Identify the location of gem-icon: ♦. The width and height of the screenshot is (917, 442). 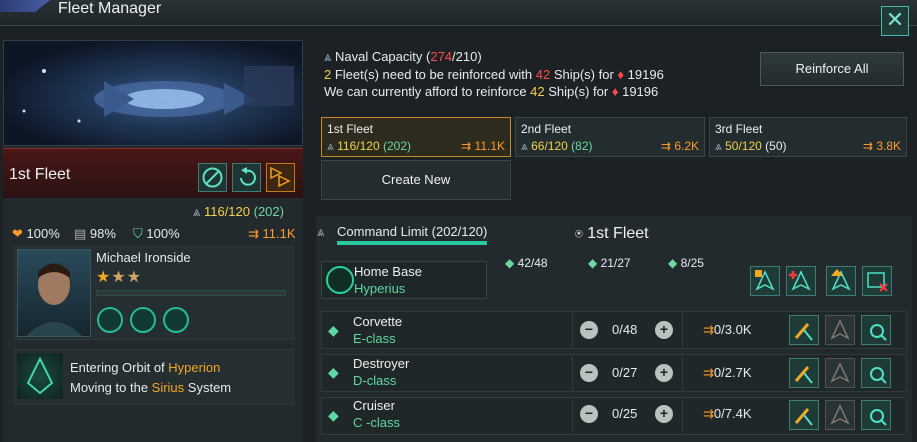
(621, 74).